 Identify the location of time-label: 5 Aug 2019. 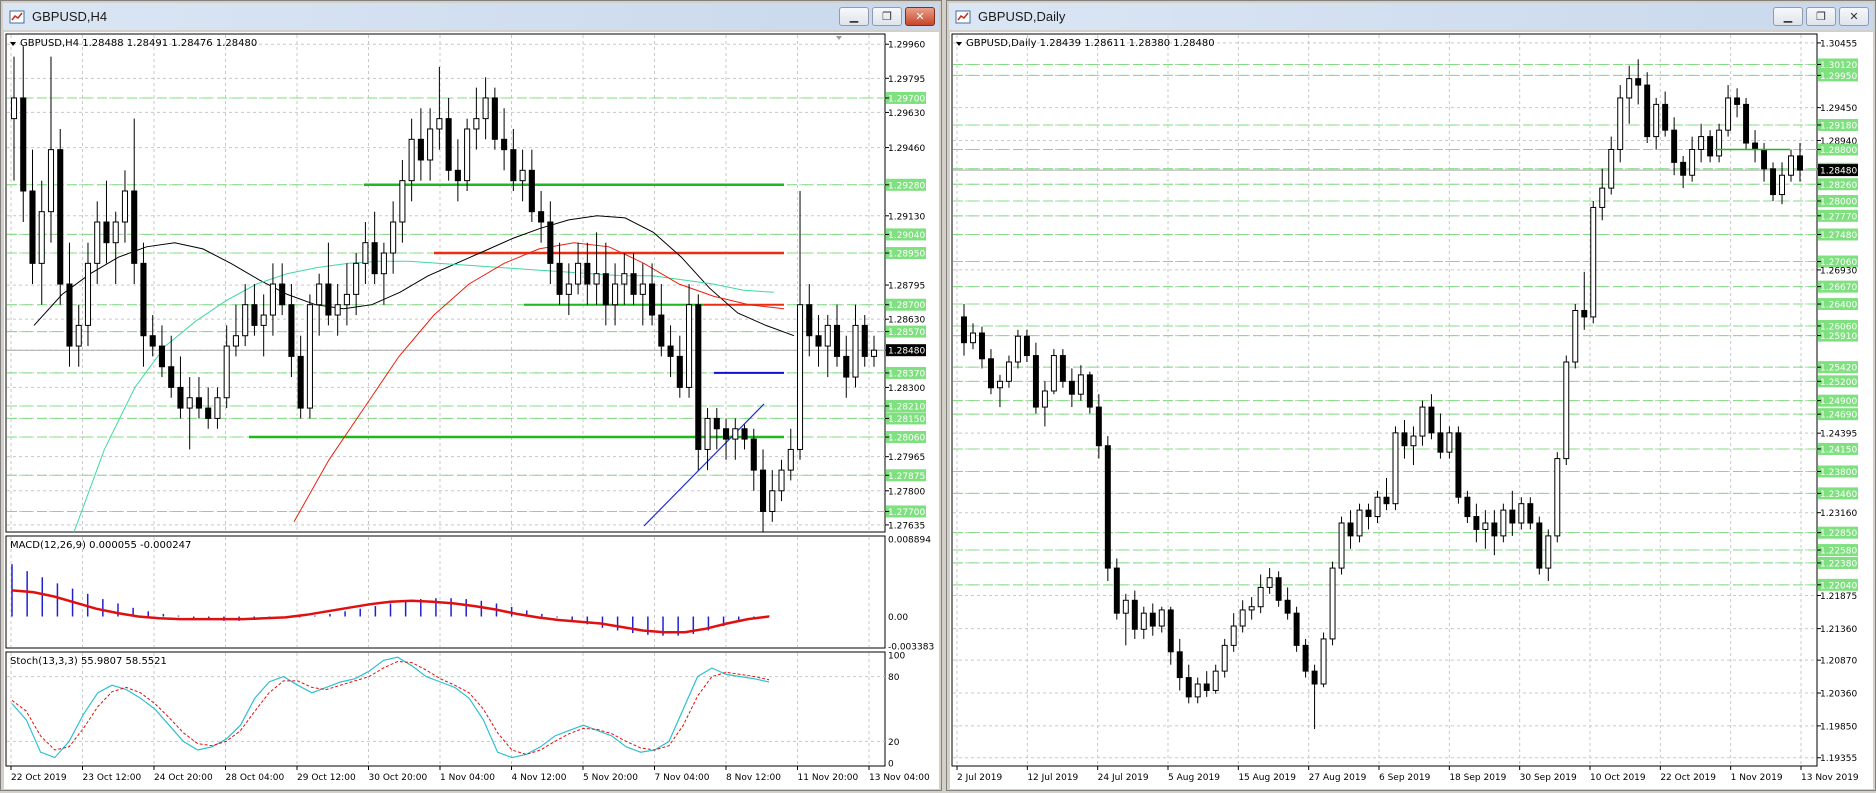
(1194, 778).